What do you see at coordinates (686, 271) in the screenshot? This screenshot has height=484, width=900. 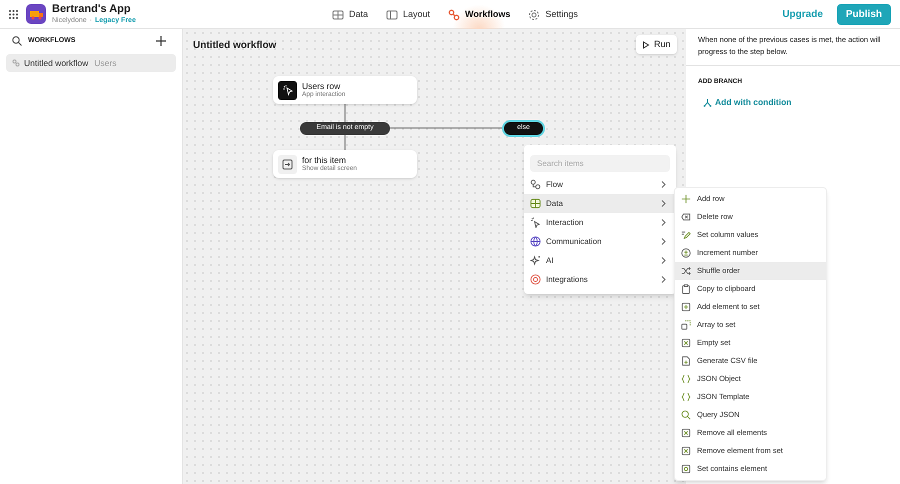 I see `shuffle-icon` at bounding box center [686, 271].